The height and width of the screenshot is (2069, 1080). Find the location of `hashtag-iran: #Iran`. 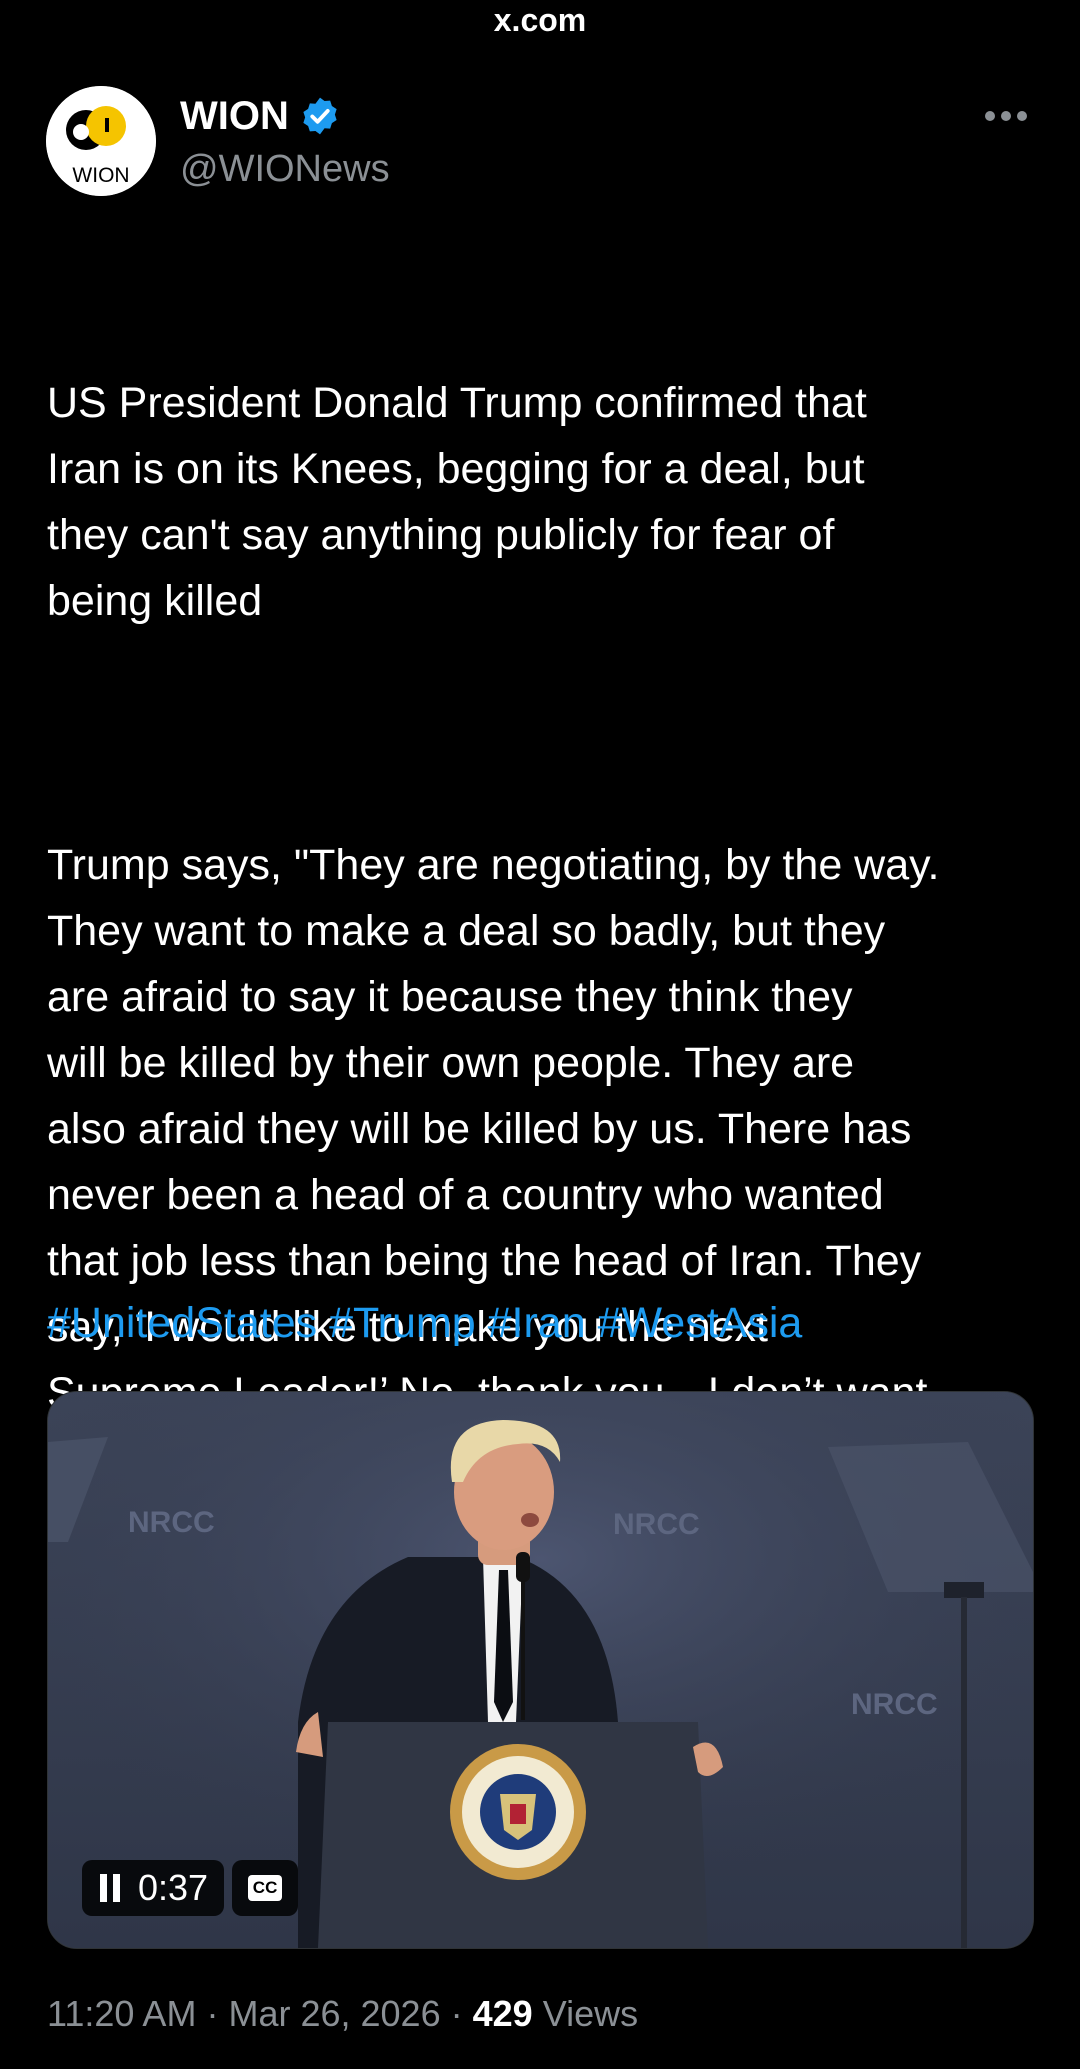

hashtag-iran: #Iran is located at coordinates (537, 1323).